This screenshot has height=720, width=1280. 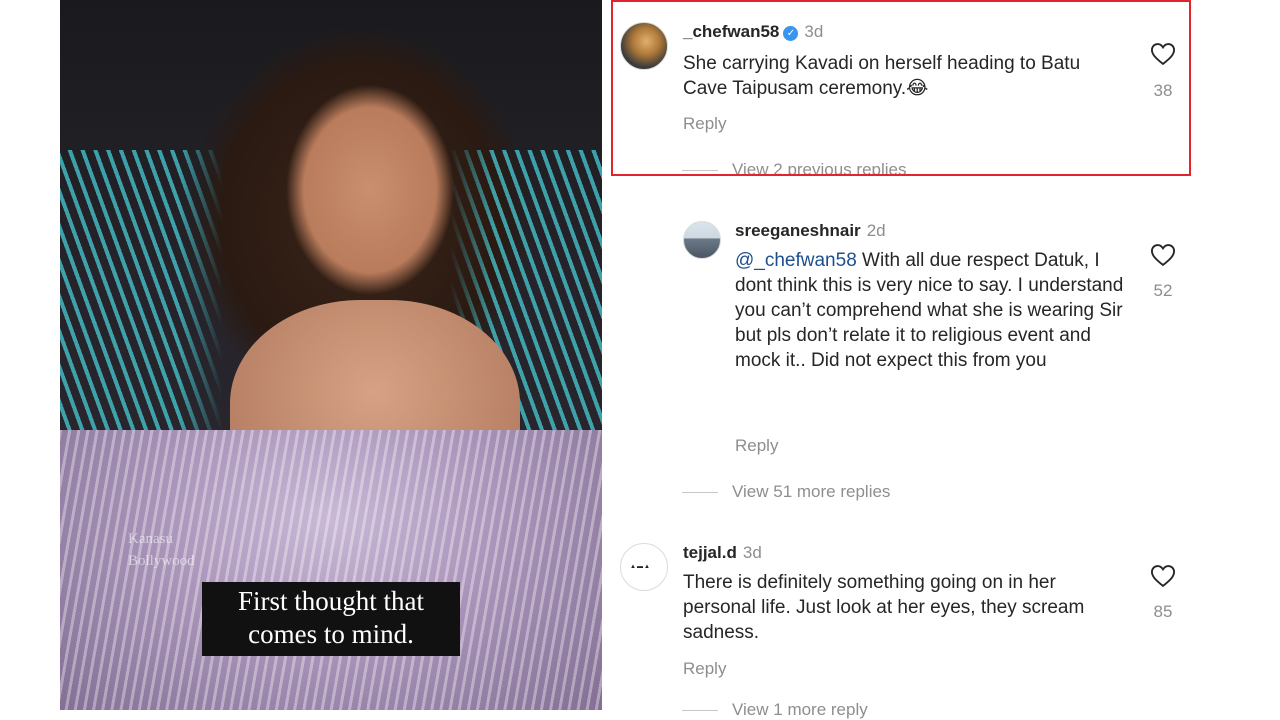 I want to click on caption-line-2: comes to mind., so click(x=331, y=634).